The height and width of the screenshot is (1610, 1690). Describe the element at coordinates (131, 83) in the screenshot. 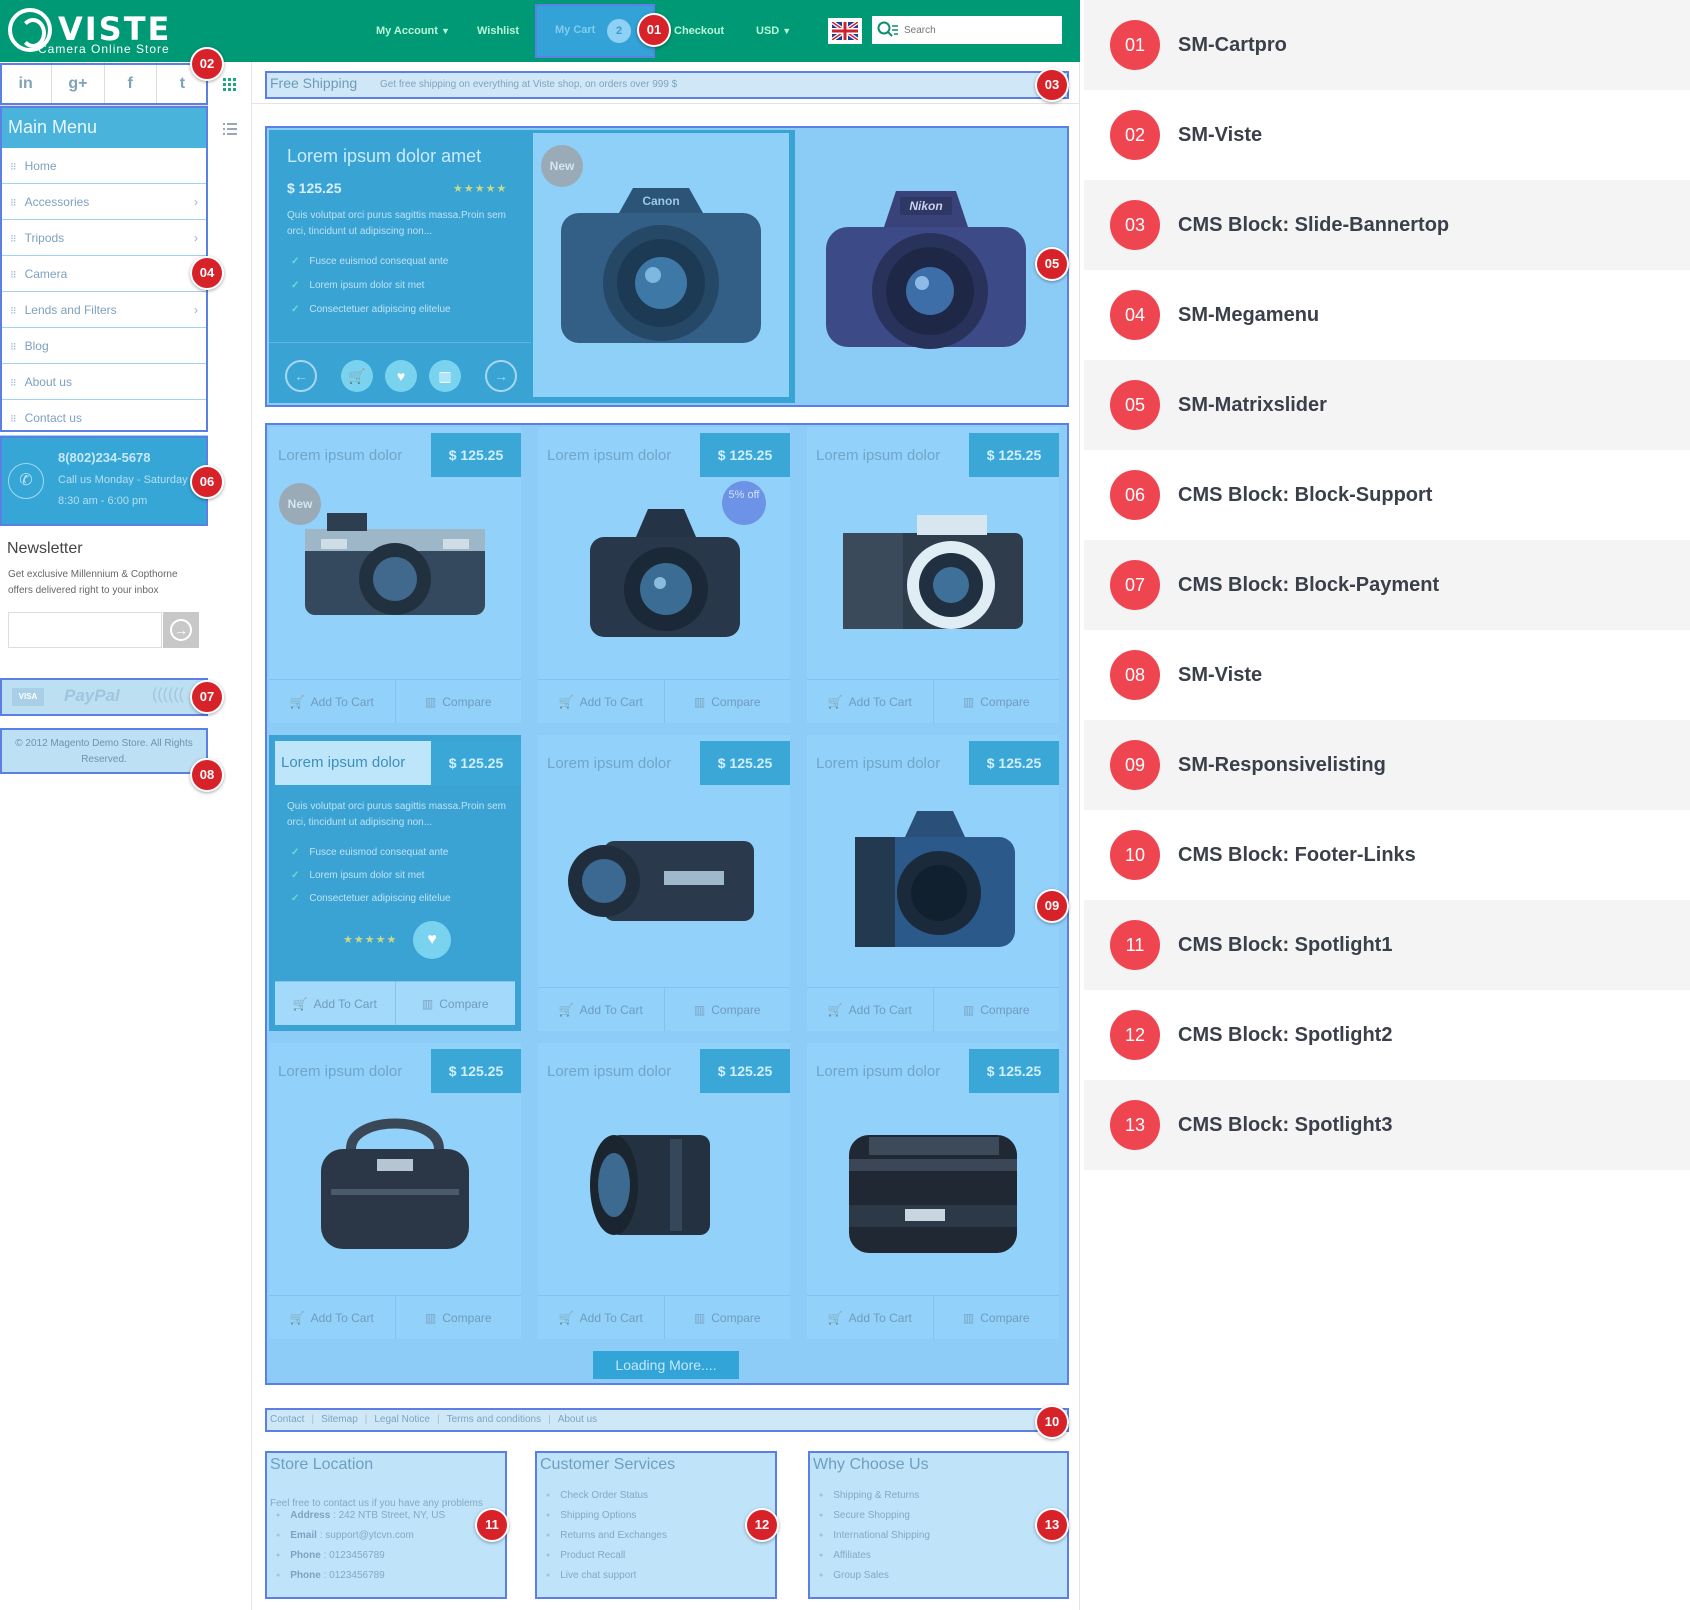

I see `facebook-icon: f` at that location.